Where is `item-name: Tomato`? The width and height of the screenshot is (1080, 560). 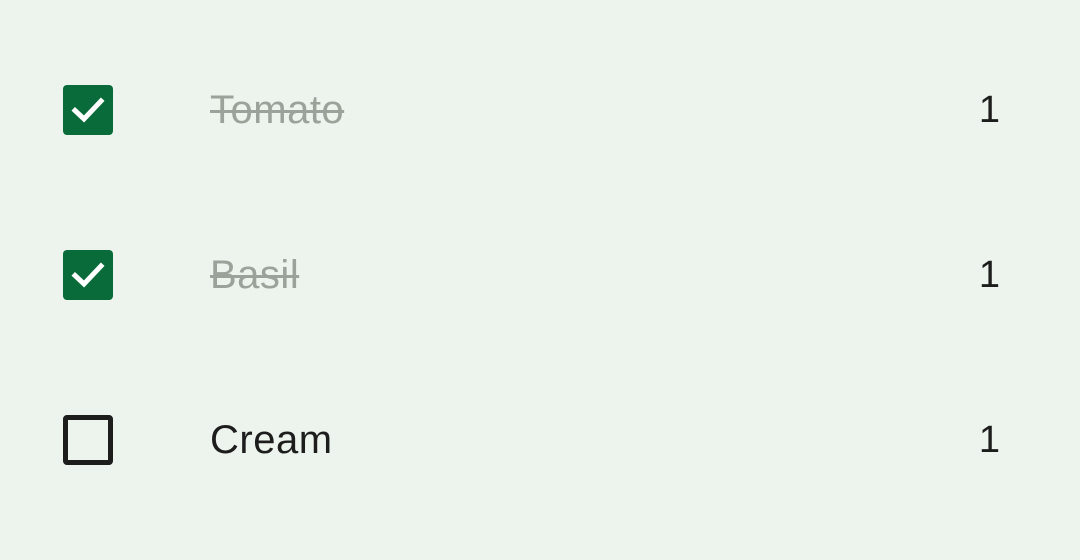
item-name: Tomato is located at coordinates (277, 110).